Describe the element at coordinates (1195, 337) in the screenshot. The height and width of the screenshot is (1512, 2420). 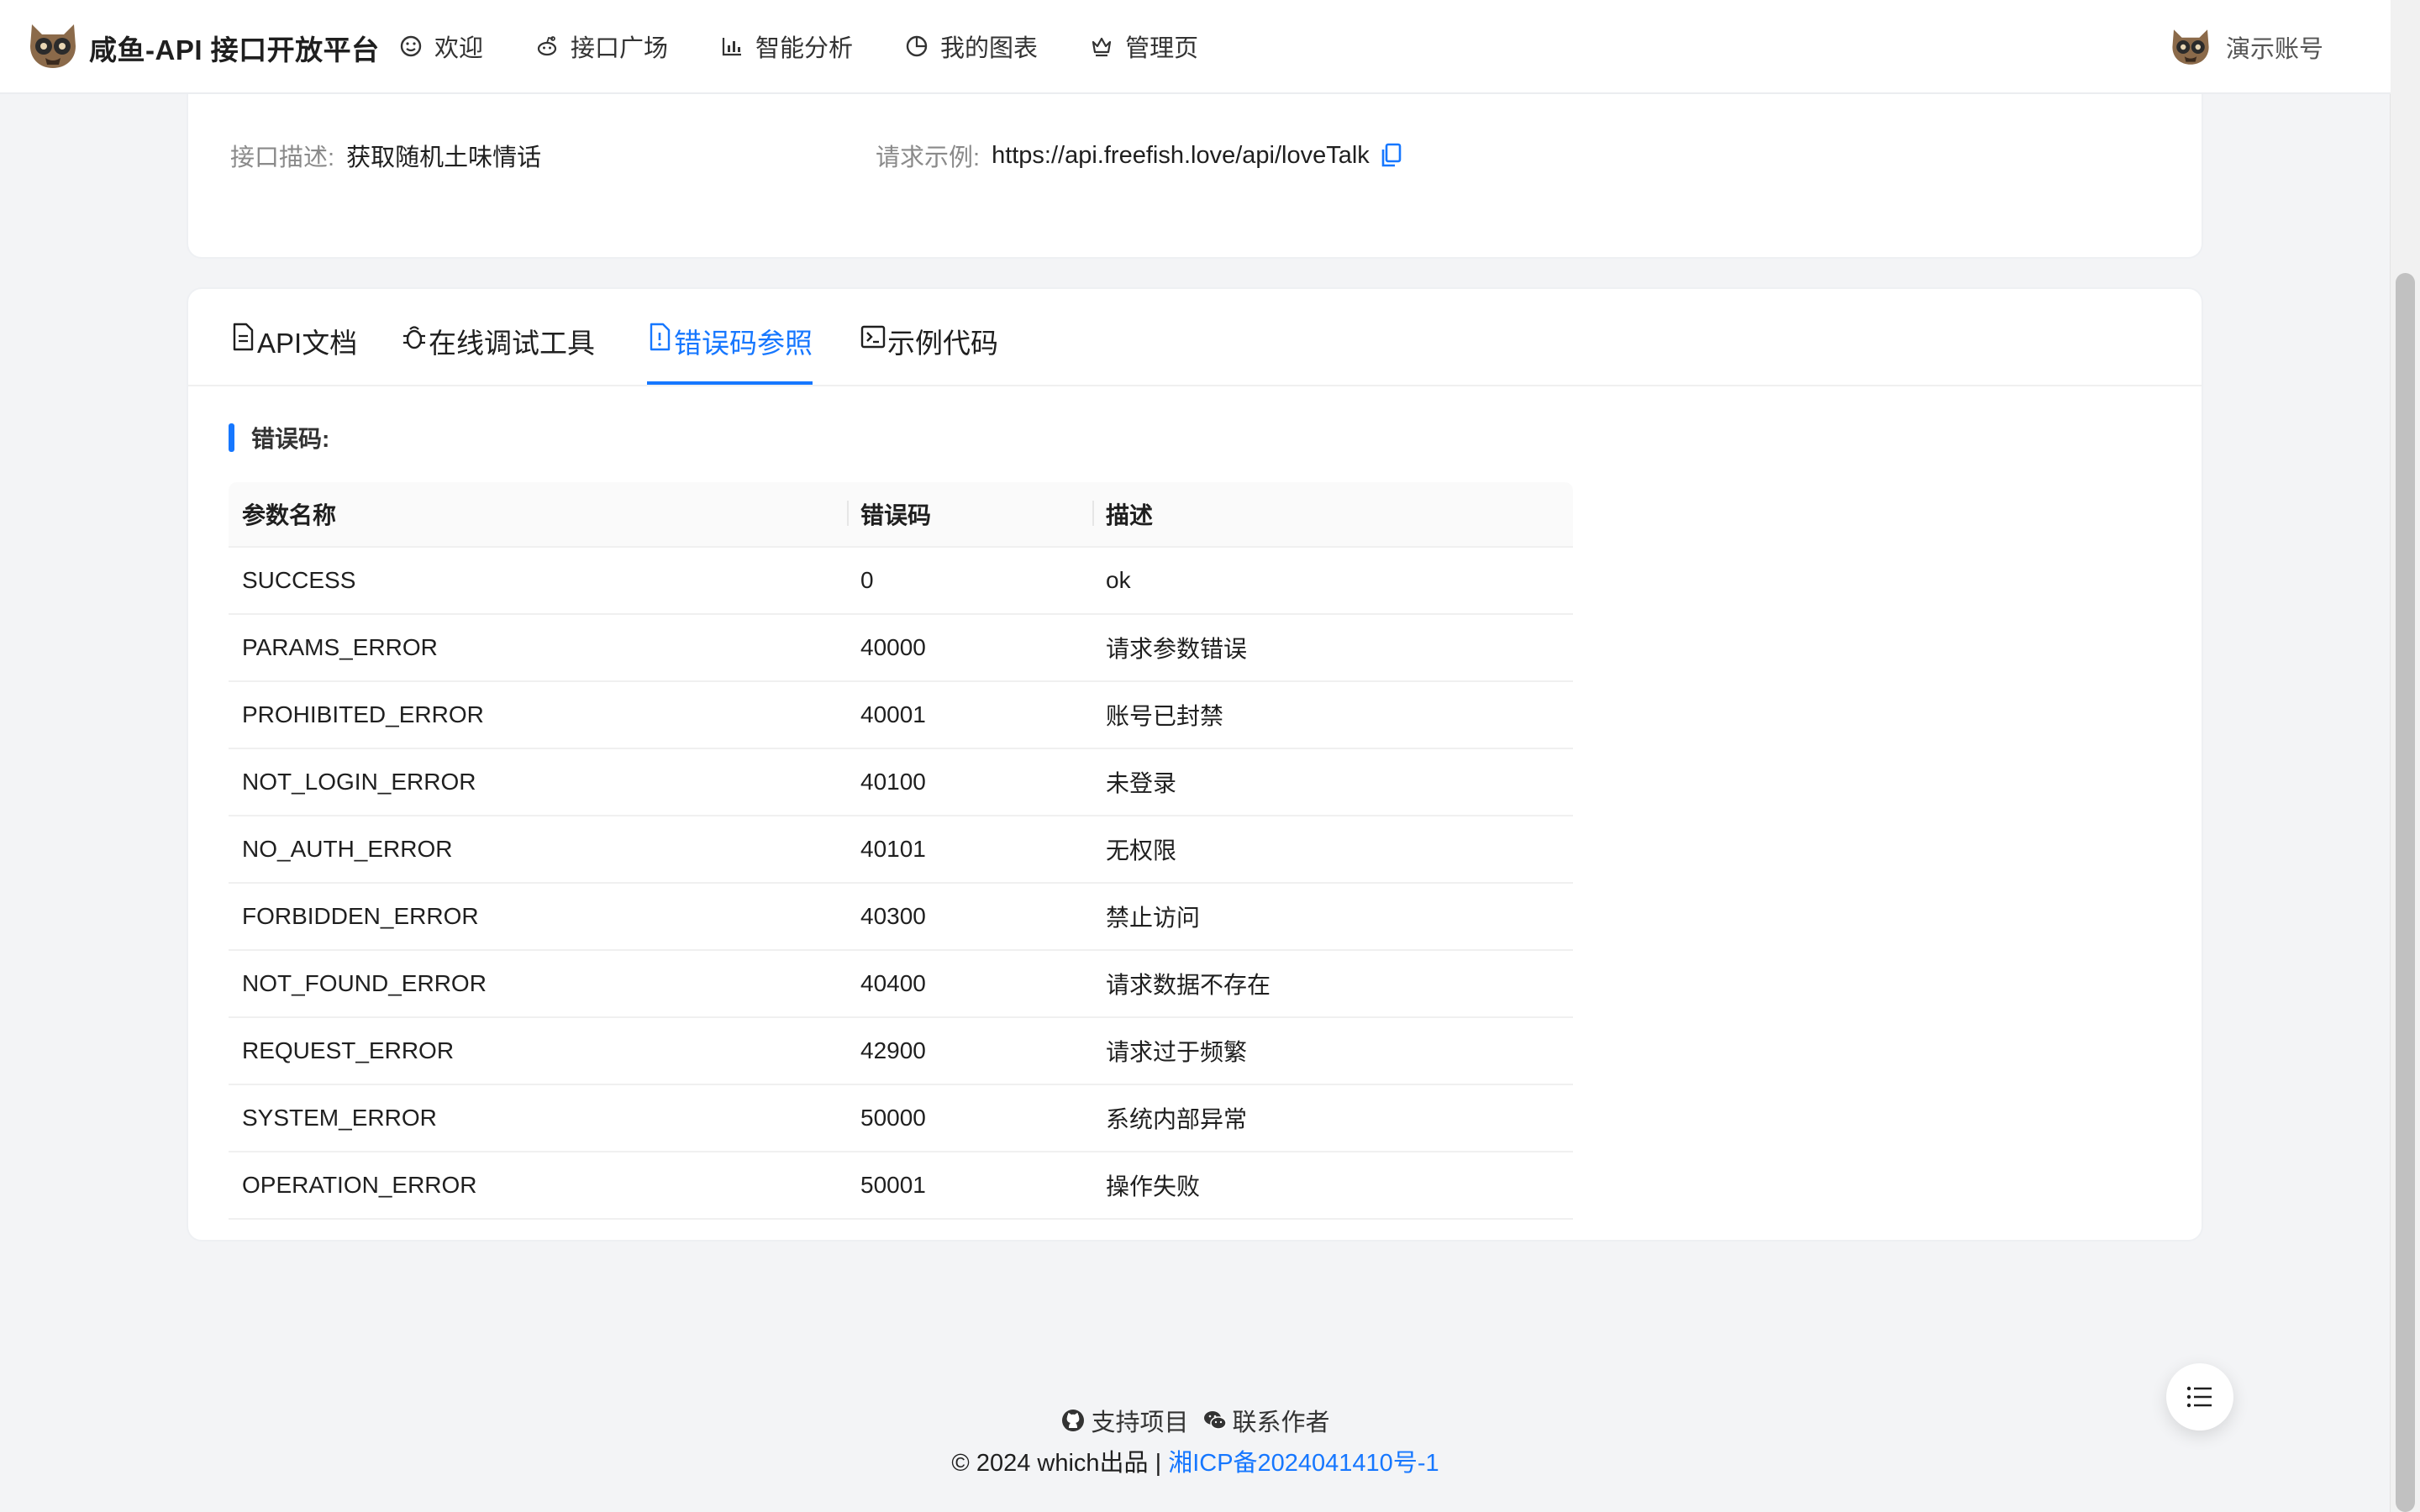
I see `tab-bar: API文档 在线调试工具 错误码参照 示例代码` at that location.